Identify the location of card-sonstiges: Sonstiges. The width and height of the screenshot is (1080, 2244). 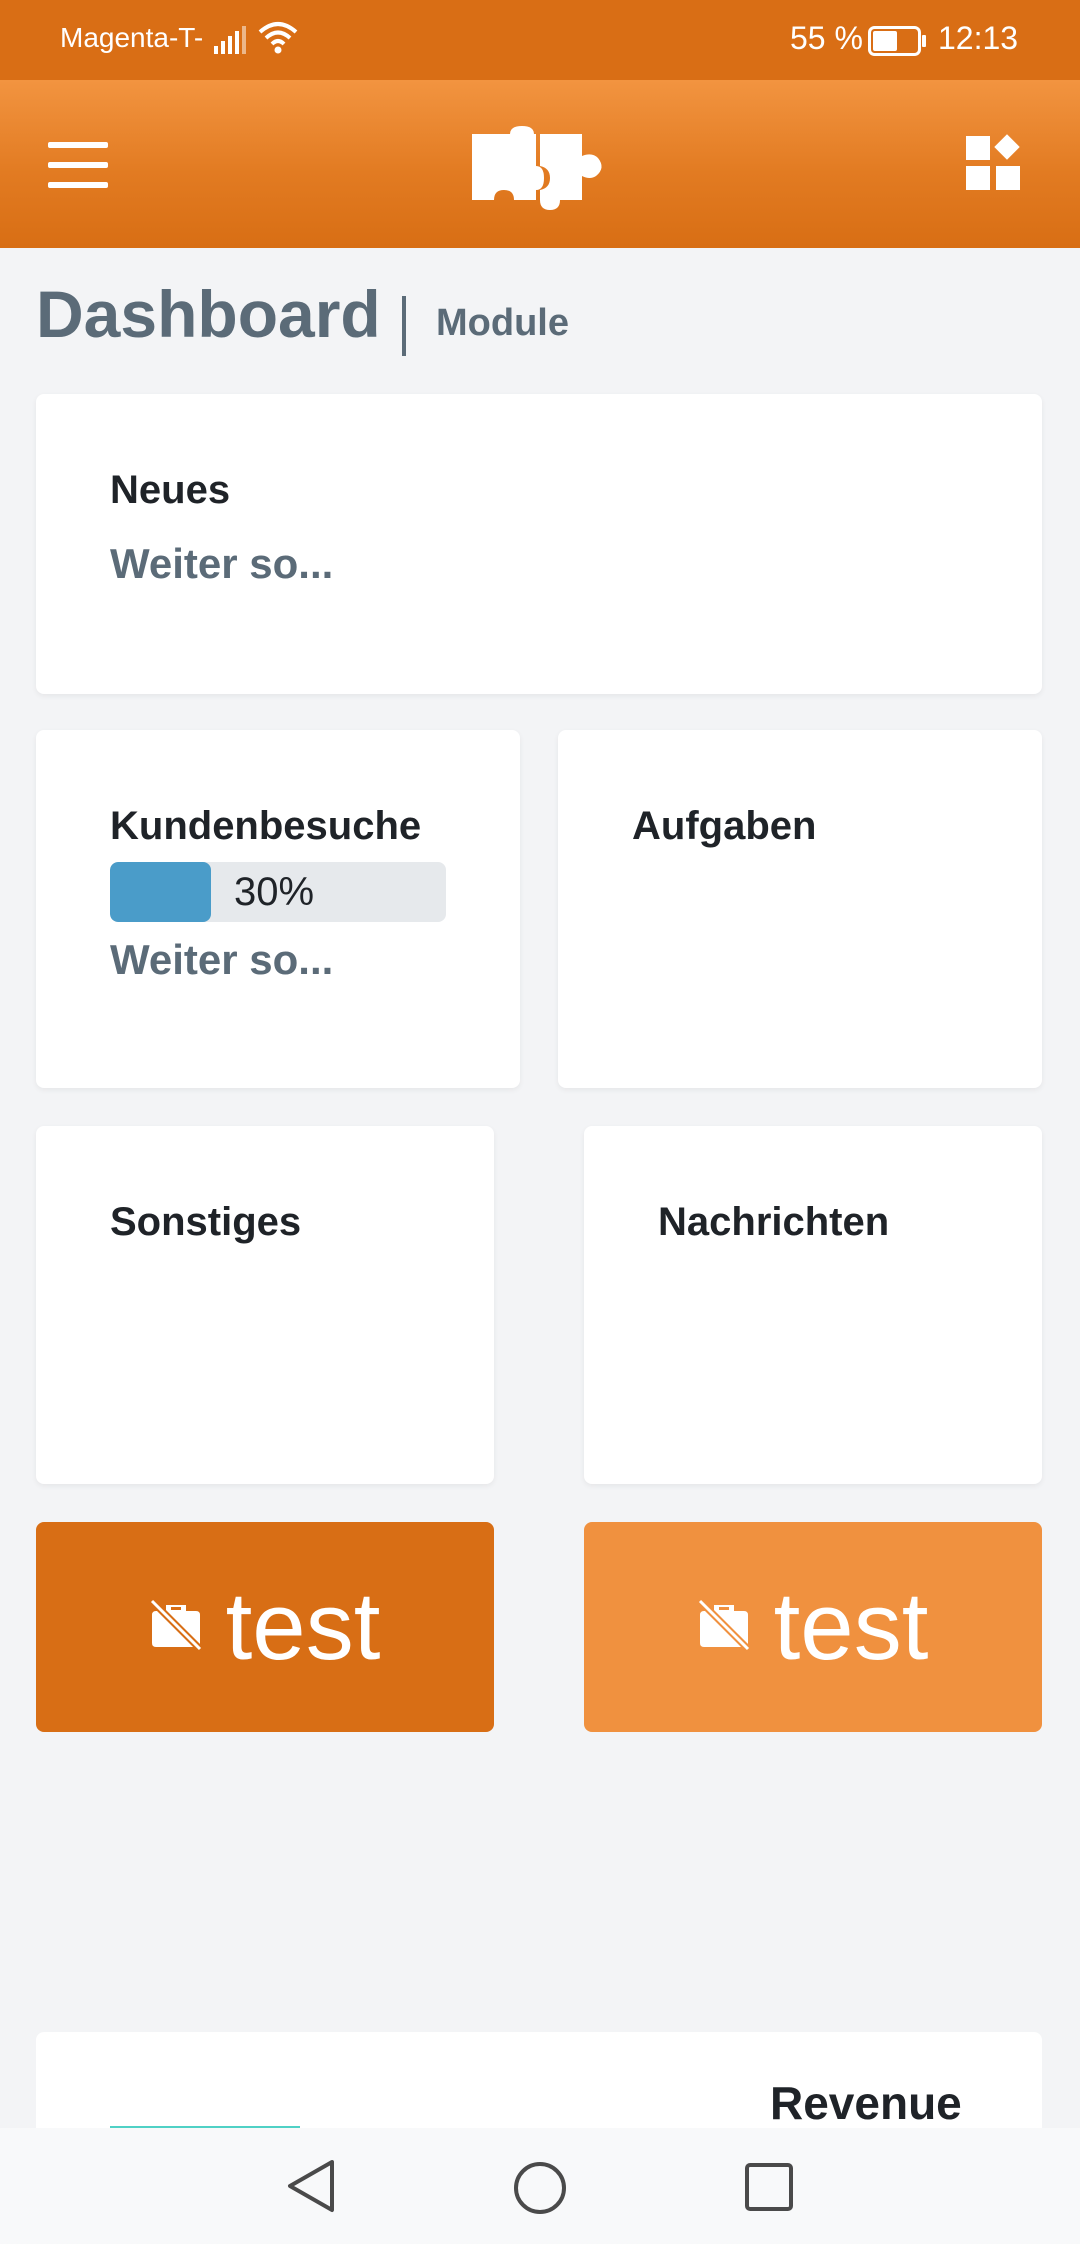
(265, 1305).